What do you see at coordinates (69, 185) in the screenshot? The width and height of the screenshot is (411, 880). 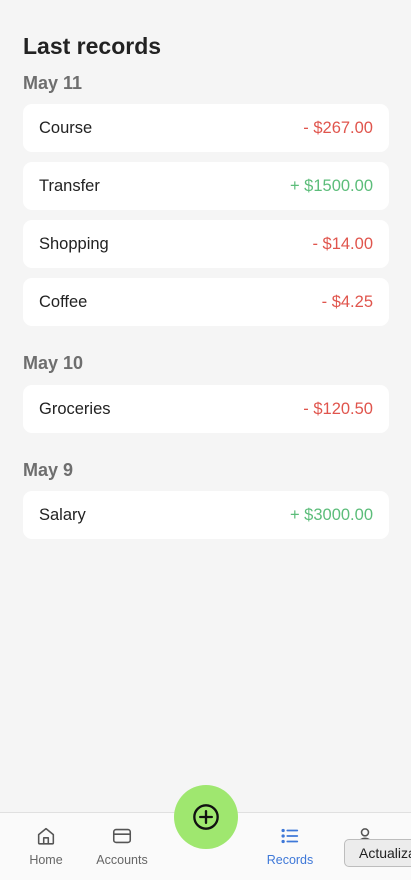 I see `record-name: Transfer` at bounding box center [69, 185].